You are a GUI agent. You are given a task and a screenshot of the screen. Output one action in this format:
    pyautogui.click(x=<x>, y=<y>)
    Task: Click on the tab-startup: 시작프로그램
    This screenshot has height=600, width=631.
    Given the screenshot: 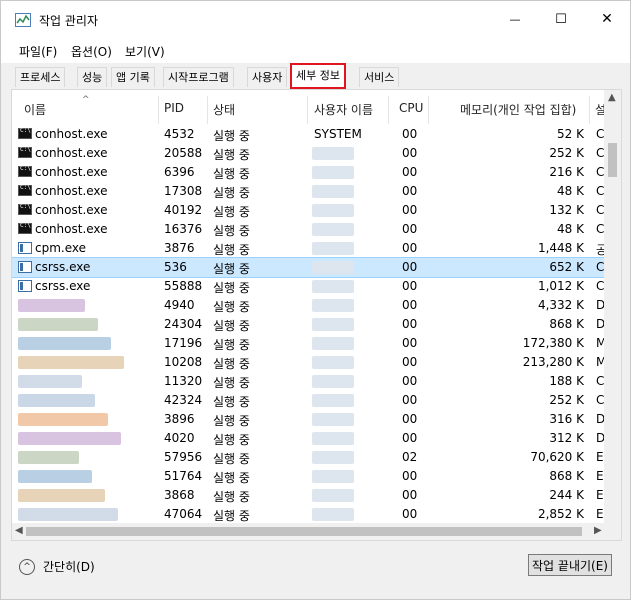 What is the action you would take?
    pyautogui.click(x=198, y=77)
    